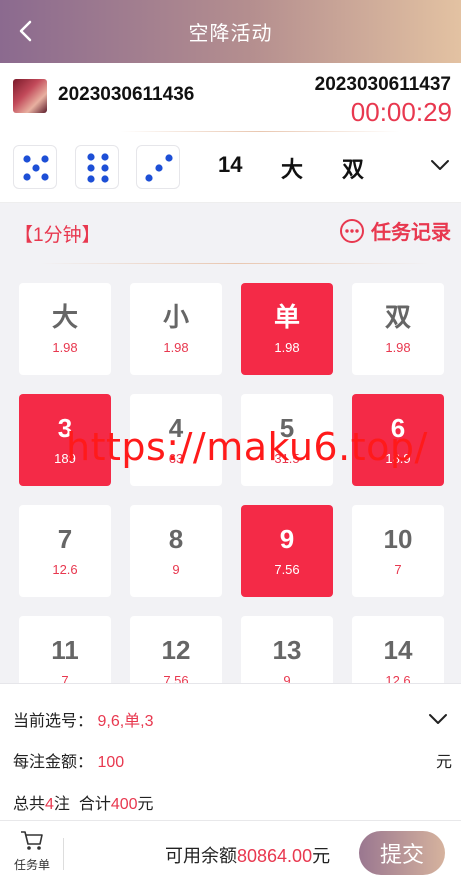 The width and height of the screenshot is (461, 883). I want to click on option-cell: 3 189, so click(65, 440).